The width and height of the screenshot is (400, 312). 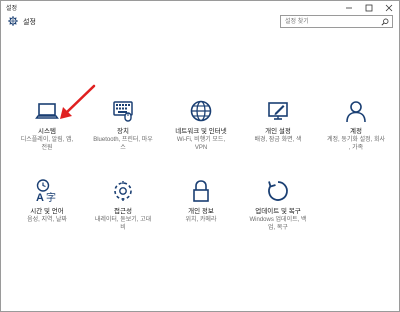 What do you see at coordinates (29, 22) in the screenshot?
I see `page-title: 설정` at bounding box center [29, 22].